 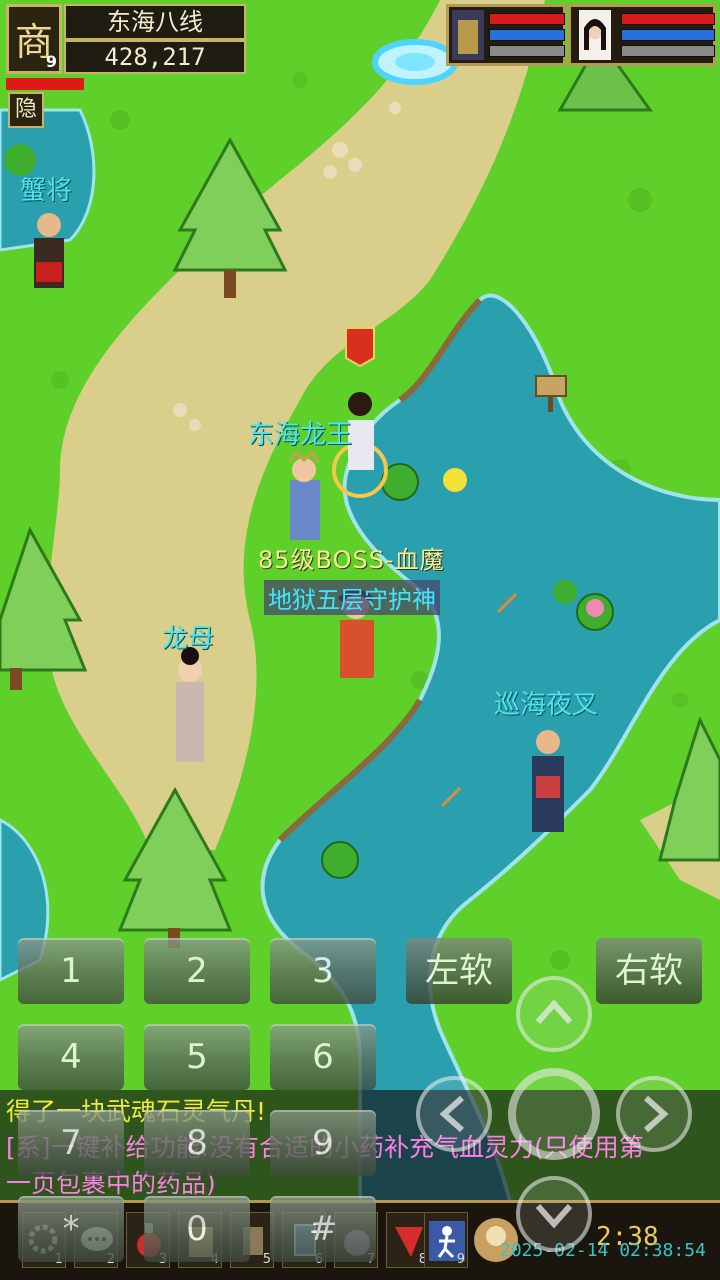 I want to click on arrow-down-icon, so click(x=554, y=1216).